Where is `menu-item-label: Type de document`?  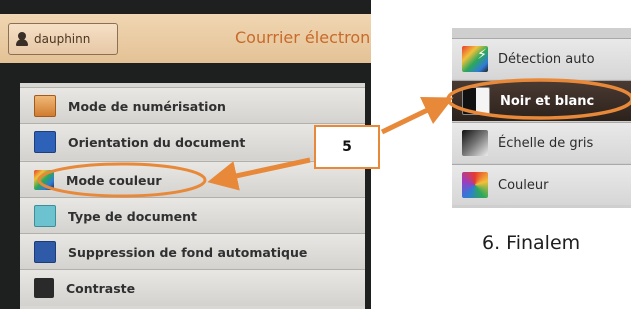
menu-item-label: Type de document is located at coordinates (132, 216).